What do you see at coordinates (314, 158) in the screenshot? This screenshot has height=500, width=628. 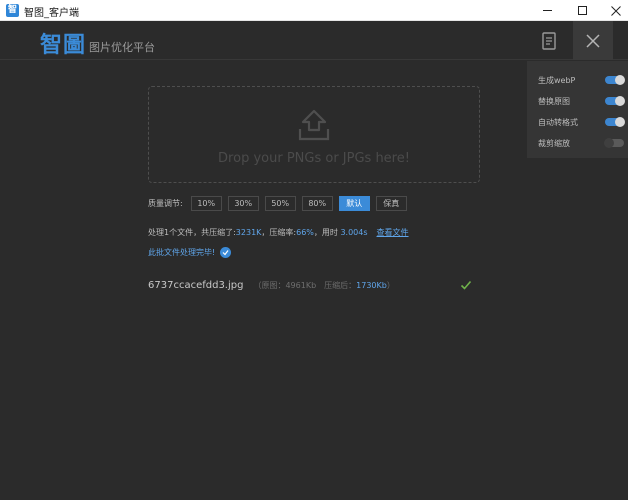 I see `drop-zone-text: Drop your PNGs or JPGs here!` at bounding box center [314, 158].